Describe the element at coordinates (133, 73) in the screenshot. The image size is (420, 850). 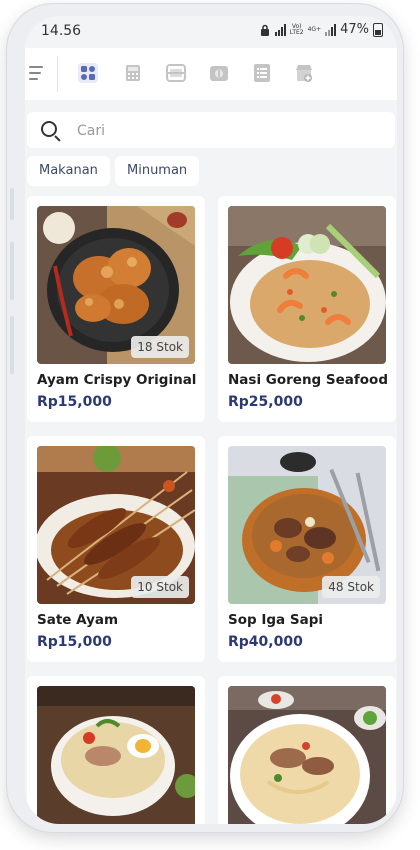
I see `pos-icon` at that location.